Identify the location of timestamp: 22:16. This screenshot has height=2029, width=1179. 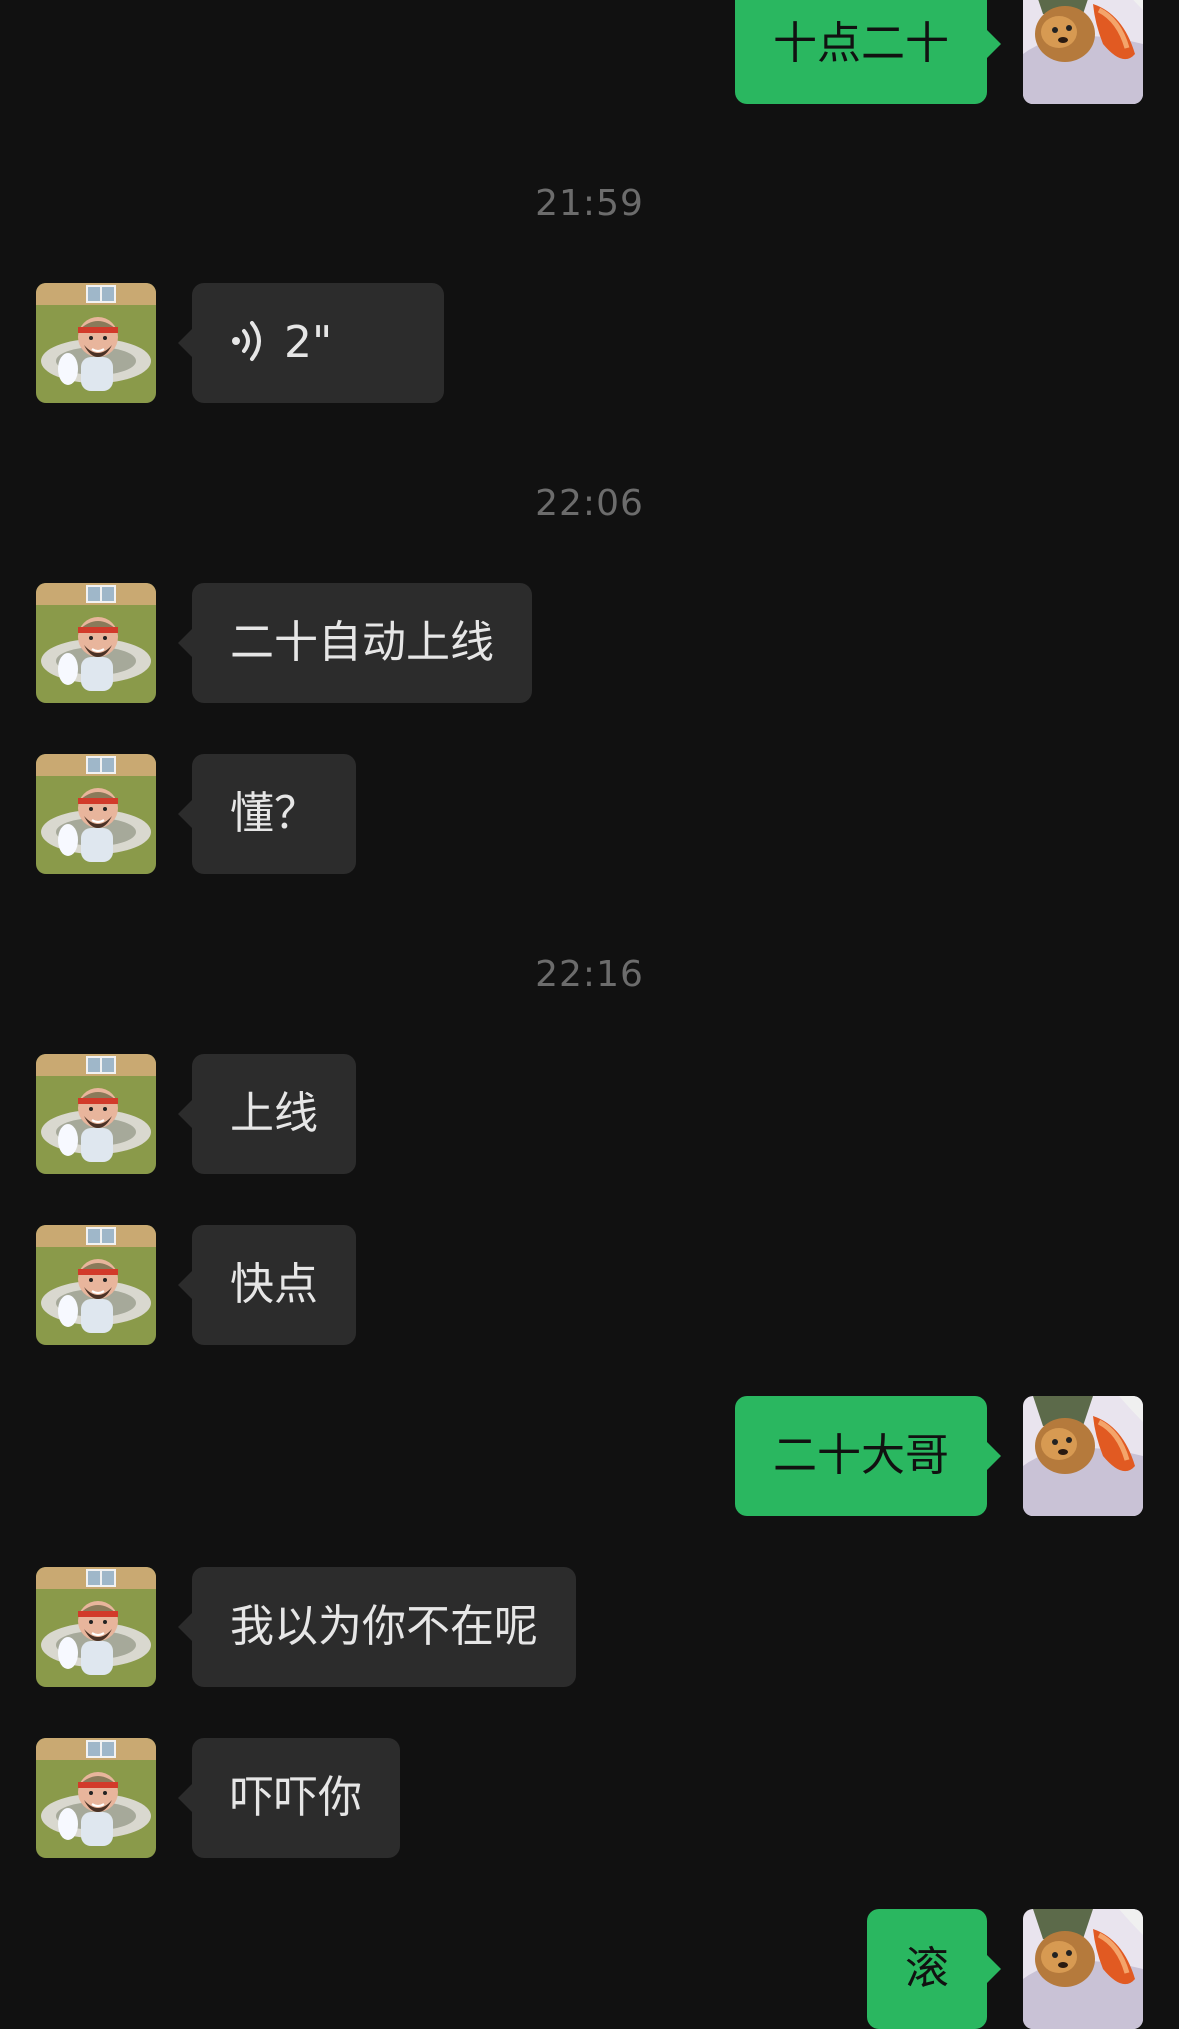
(589, 974).